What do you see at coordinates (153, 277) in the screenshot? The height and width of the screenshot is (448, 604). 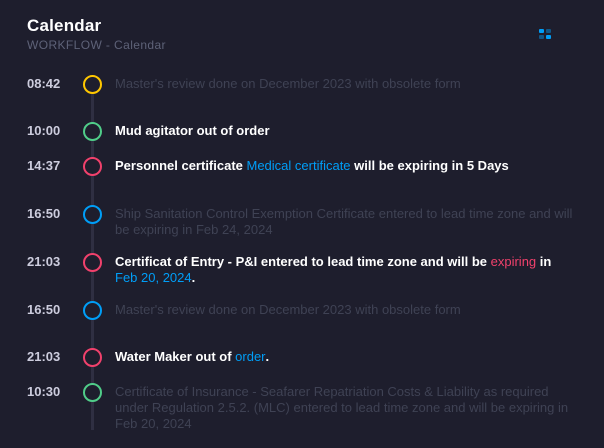 I see `date-link: Feb 20, 2024` at bounding box center [153, 277].